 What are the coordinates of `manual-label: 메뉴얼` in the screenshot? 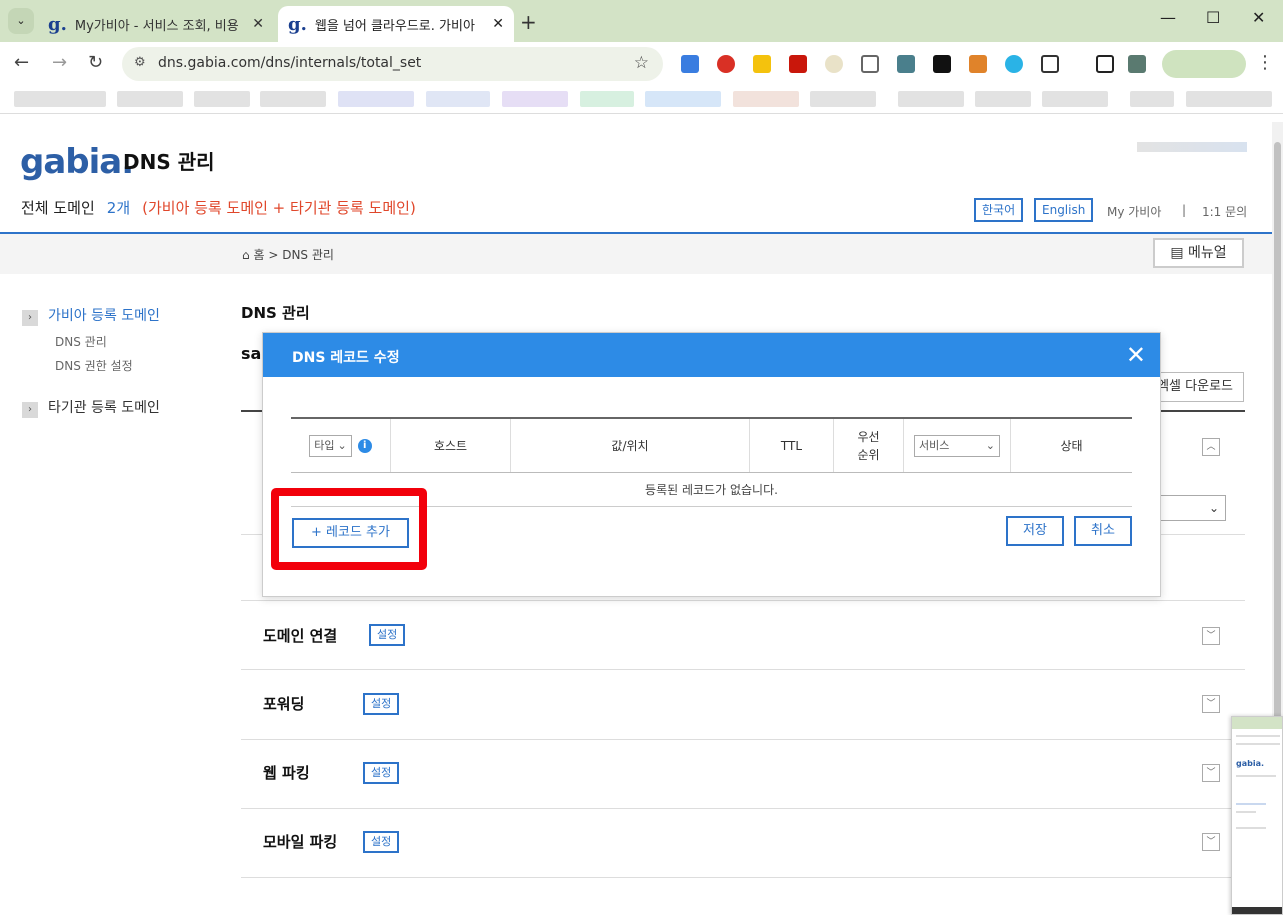 It's located at (1207, 253).